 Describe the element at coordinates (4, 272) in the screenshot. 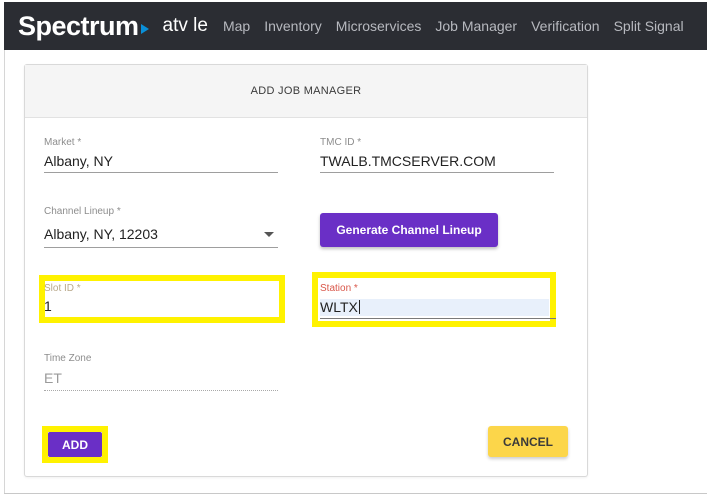

I see `page-left-border` at that location.